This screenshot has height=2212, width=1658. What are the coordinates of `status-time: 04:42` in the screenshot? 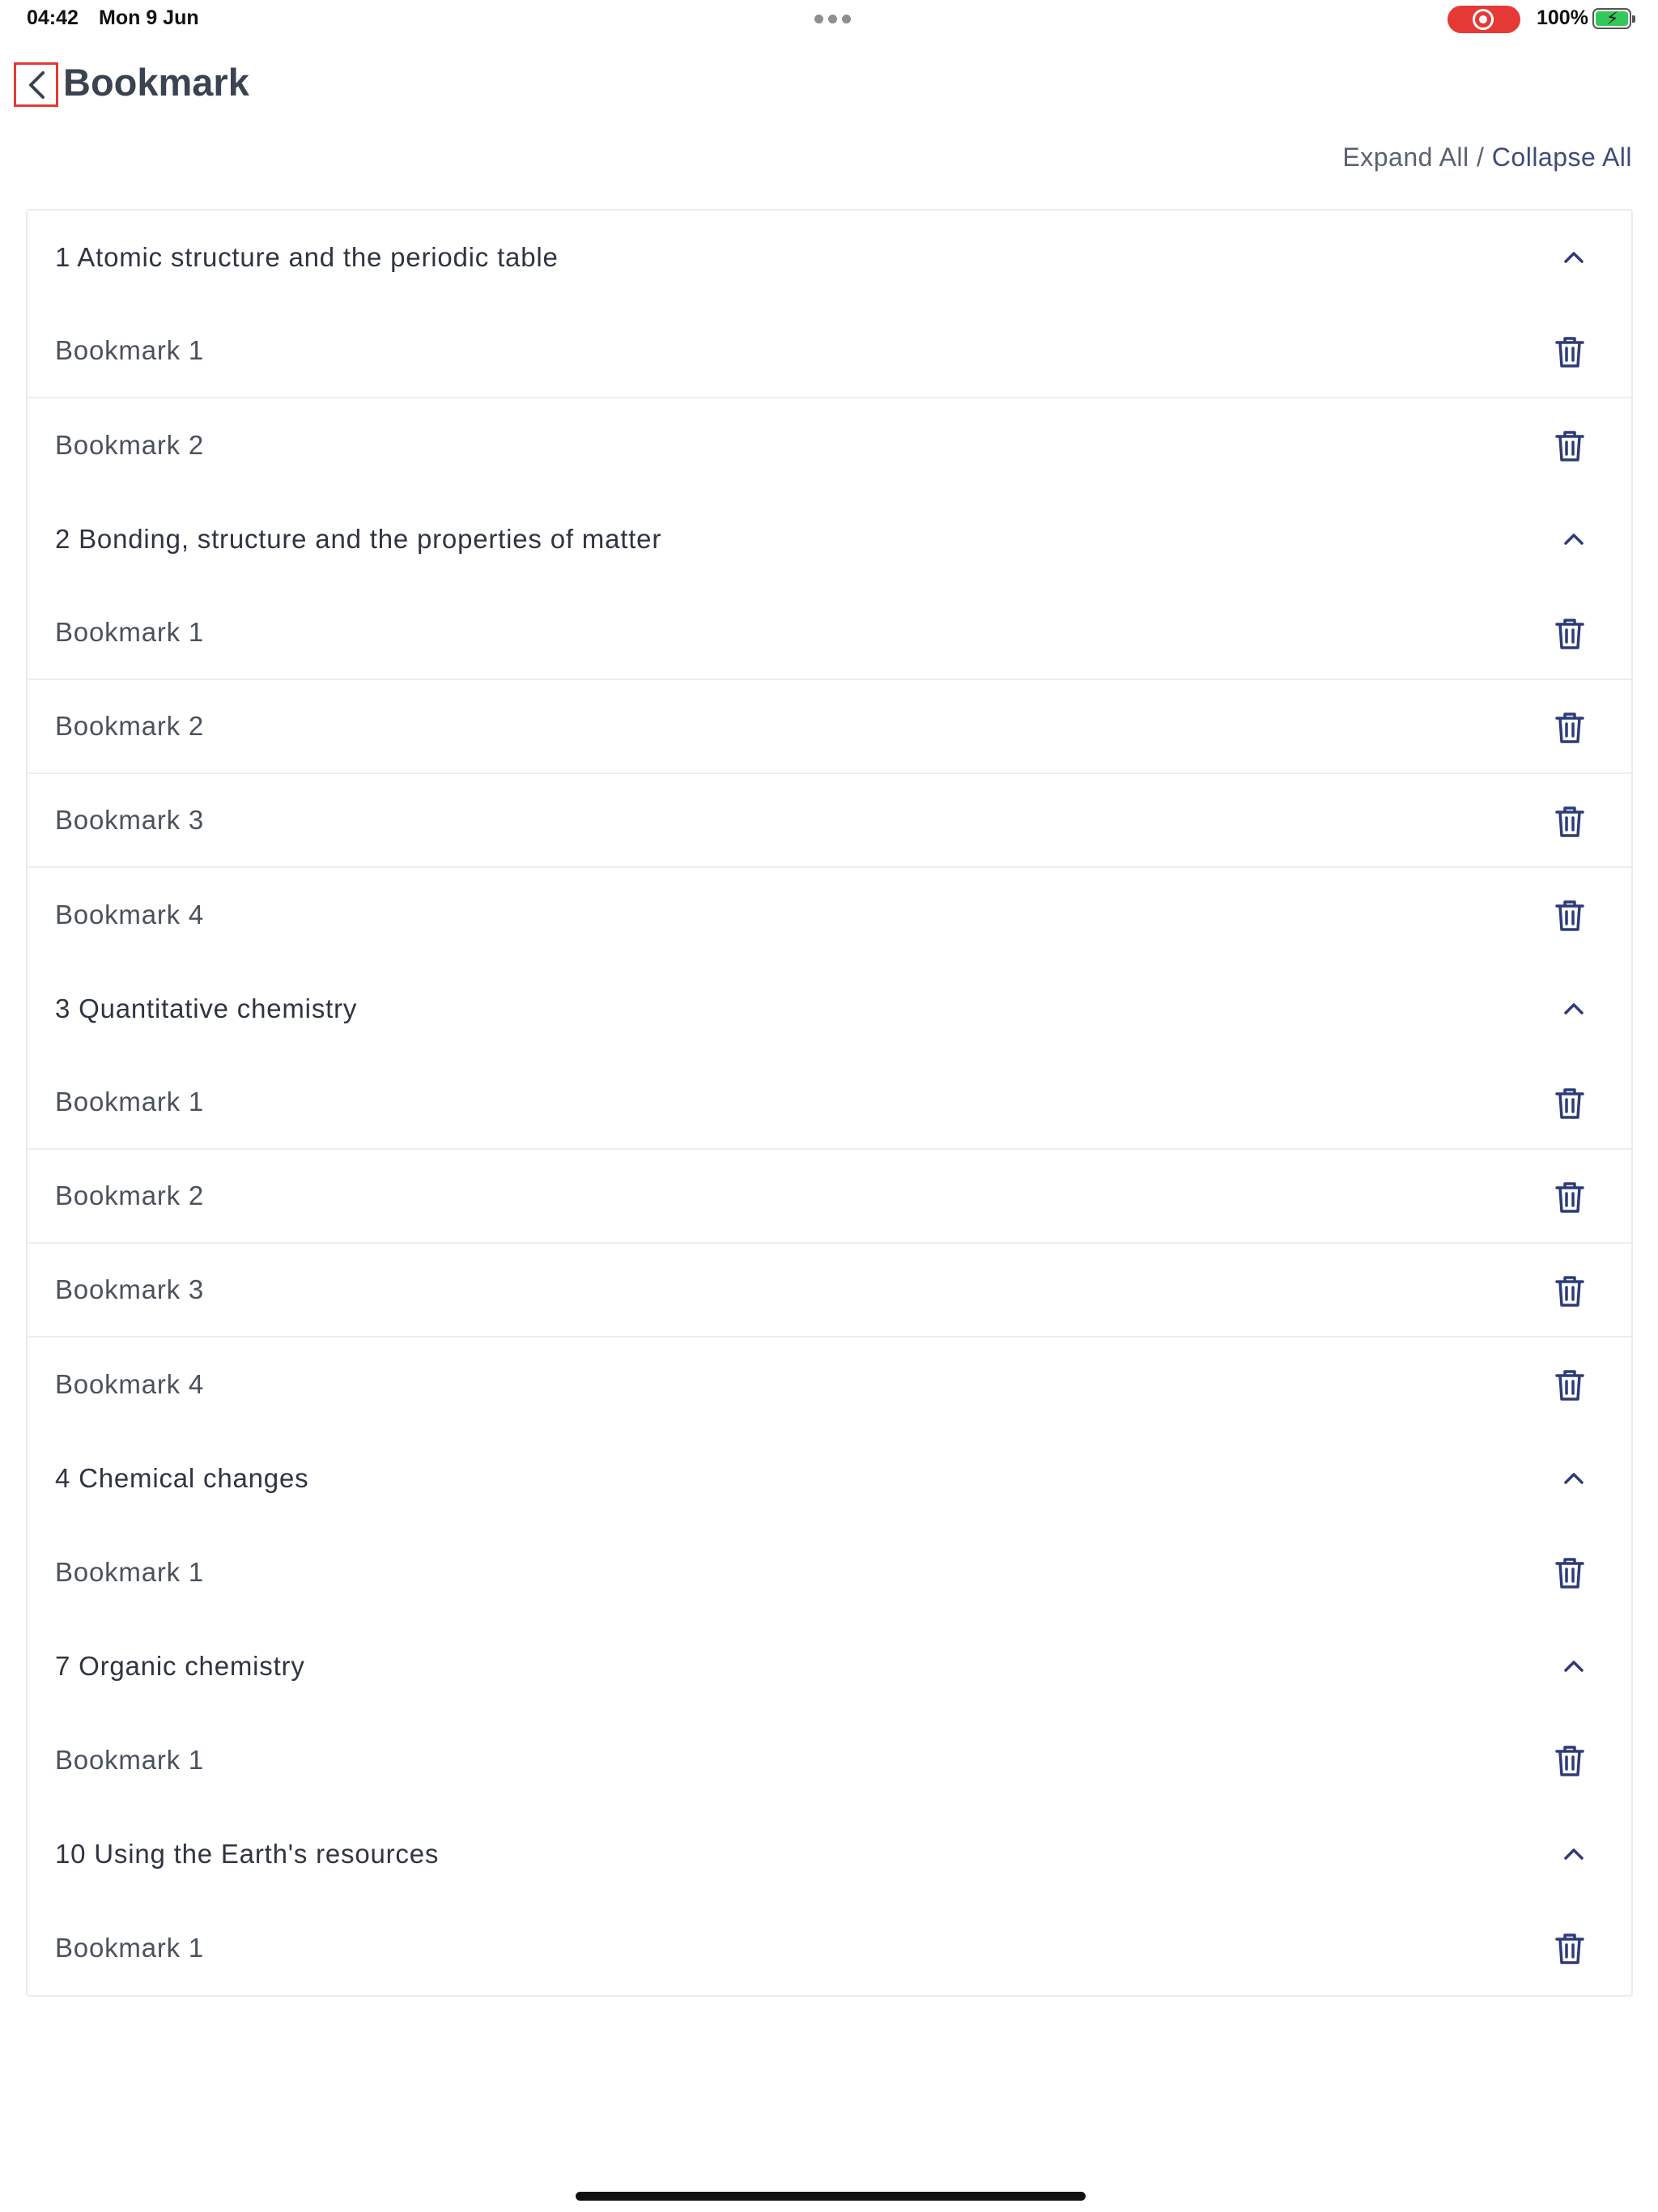 It's located at (53, 18).